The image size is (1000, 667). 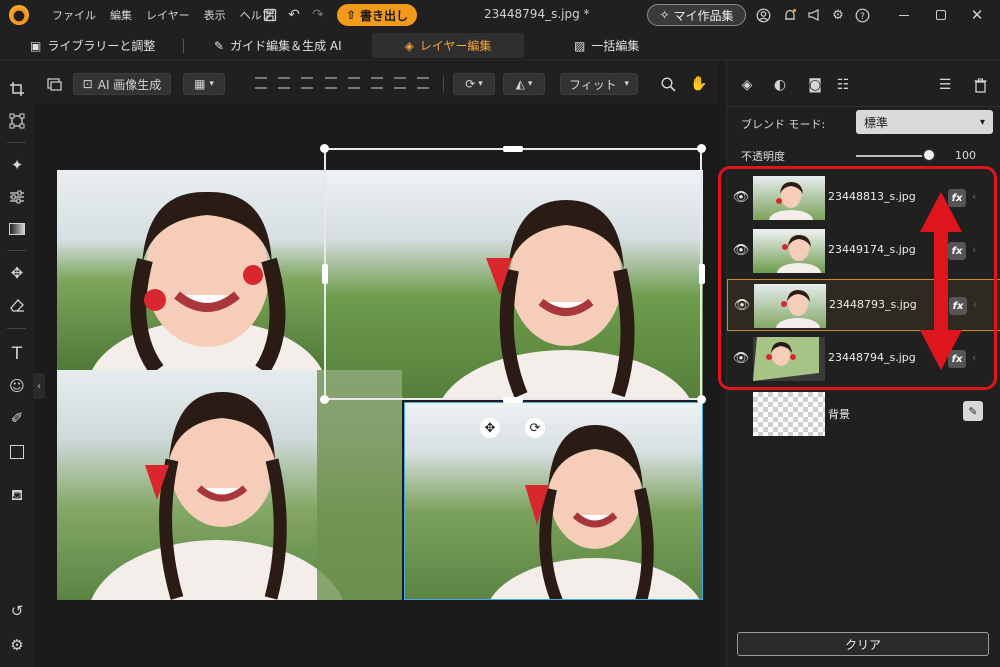 I want to click on close-icon: ✕, so click(x=977, y=15).